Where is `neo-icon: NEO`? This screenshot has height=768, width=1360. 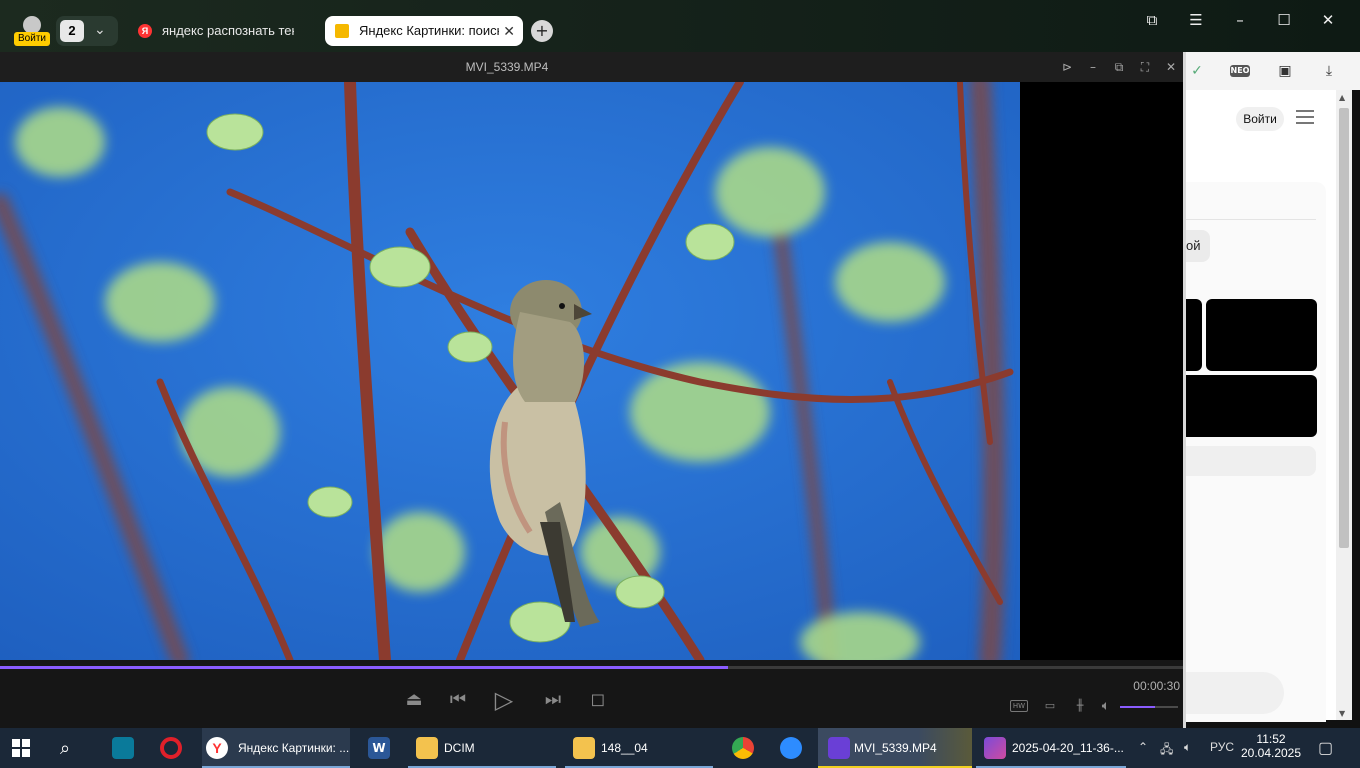
neo-icon: NEO is located at coordinates (1240, 71).